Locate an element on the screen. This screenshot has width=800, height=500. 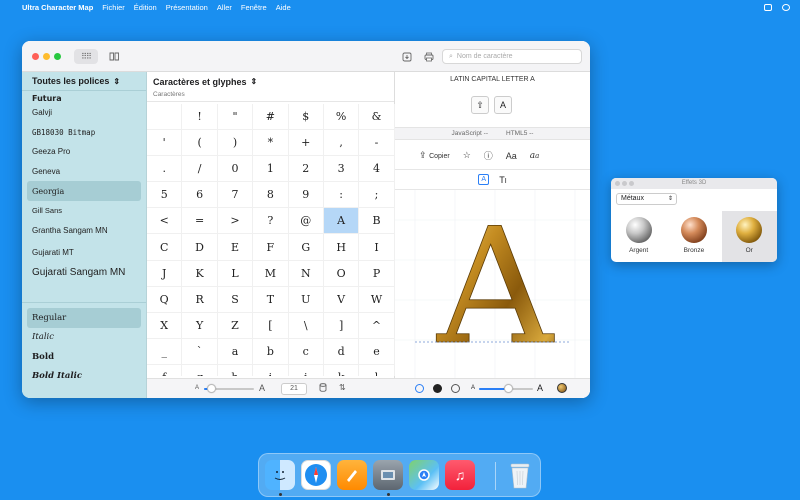
menu-aller: Aller is located at coordinates (224, 7).